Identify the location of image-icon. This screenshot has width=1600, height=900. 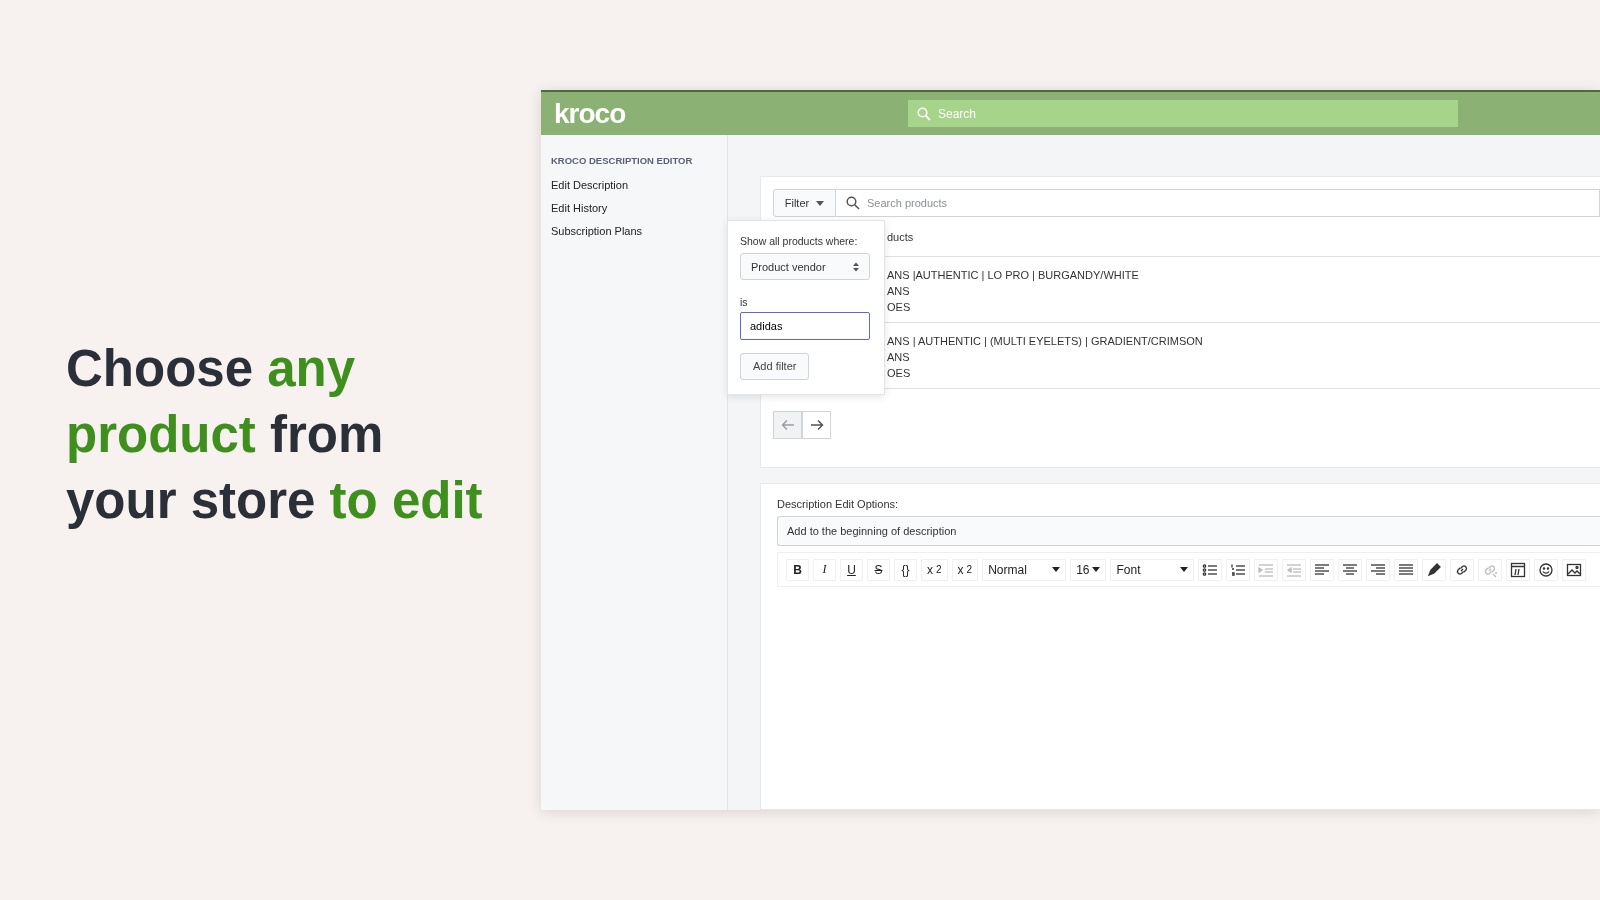
(1574, 569).